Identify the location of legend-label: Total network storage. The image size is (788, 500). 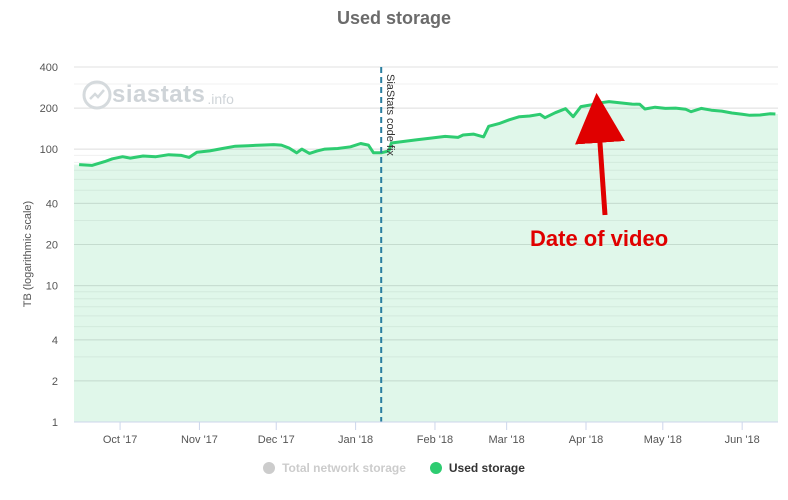
(344, 468).